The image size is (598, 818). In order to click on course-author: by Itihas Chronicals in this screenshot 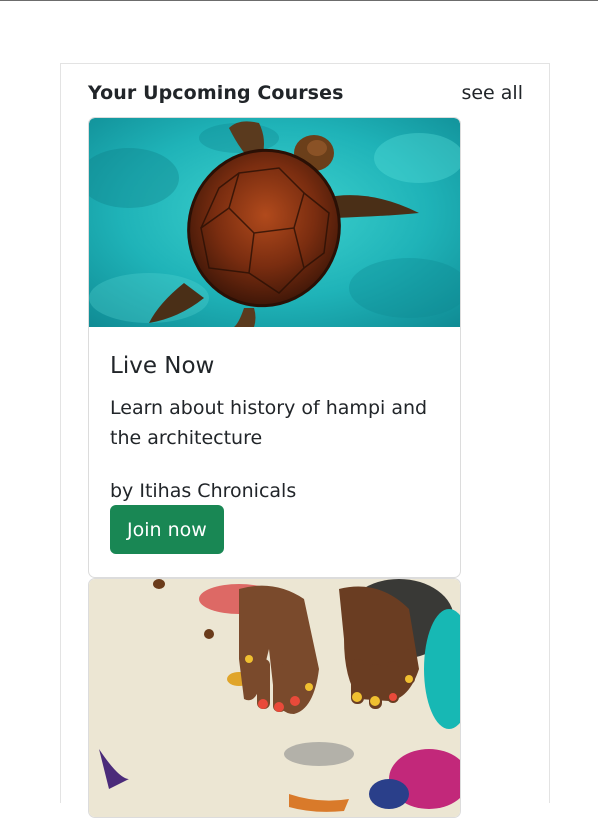, I will do `click(203, 491)`.